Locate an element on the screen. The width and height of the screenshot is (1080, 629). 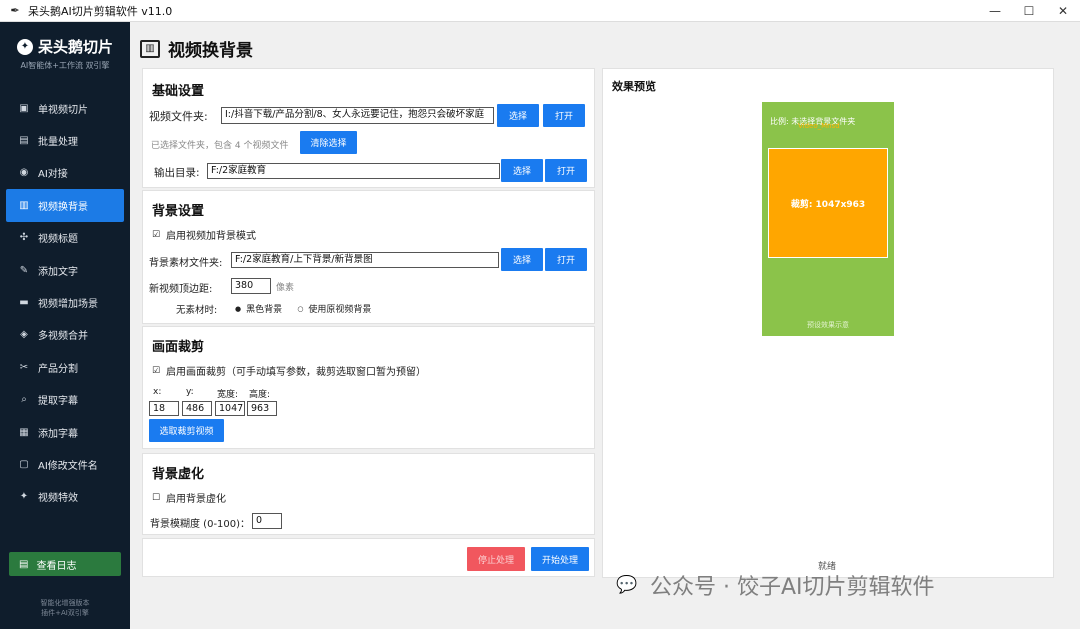
sidebar-item-7: ◈ 多视频合并 is located at coordinates (65, 335).